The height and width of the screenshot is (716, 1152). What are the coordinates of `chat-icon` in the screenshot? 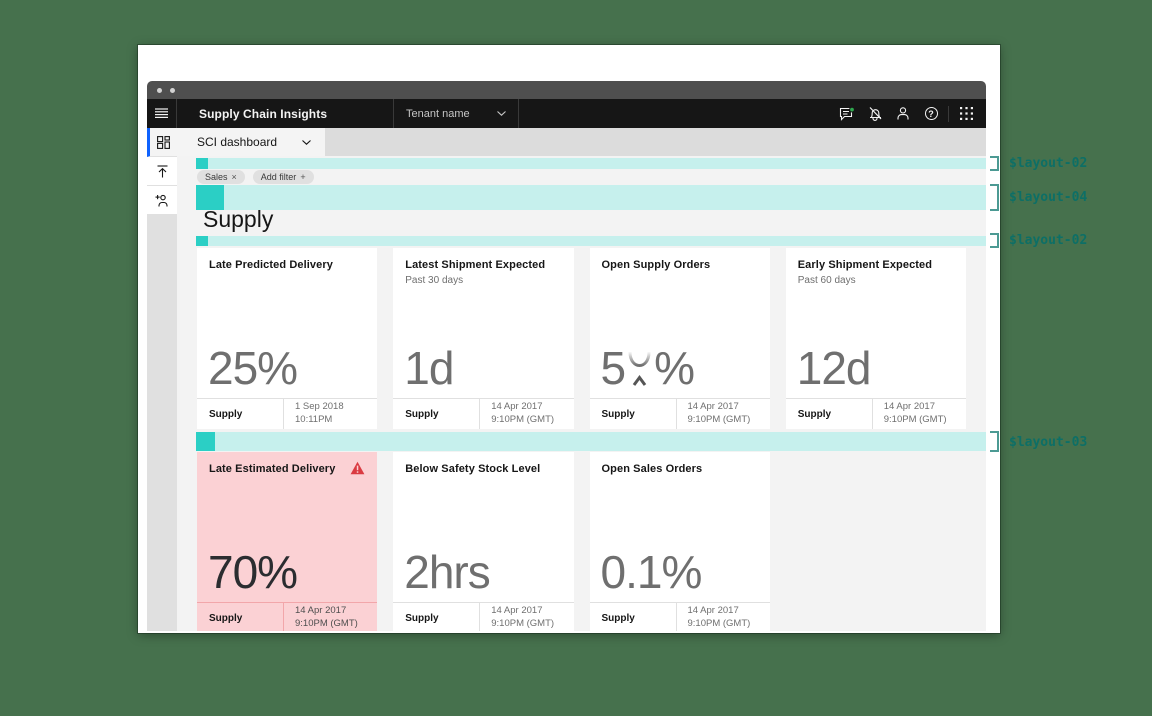 It's located at (847, 113).